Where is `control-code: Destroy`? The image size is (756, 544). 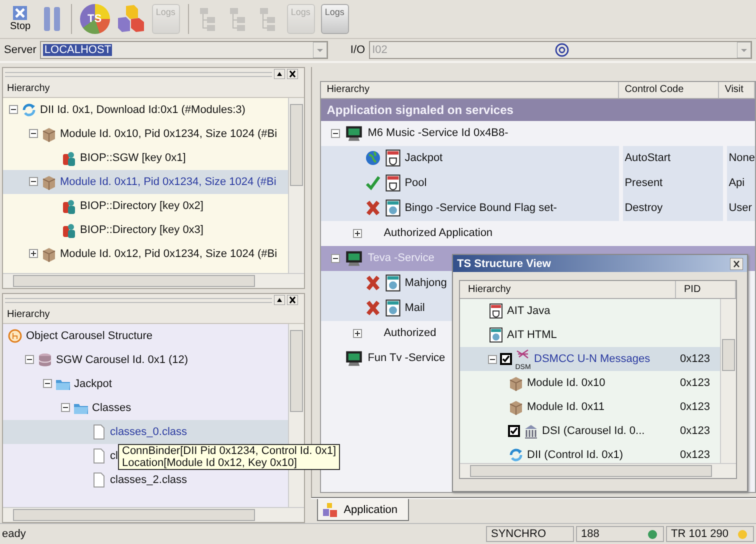
control-code: Destroy is located at coordinates (672, 208).